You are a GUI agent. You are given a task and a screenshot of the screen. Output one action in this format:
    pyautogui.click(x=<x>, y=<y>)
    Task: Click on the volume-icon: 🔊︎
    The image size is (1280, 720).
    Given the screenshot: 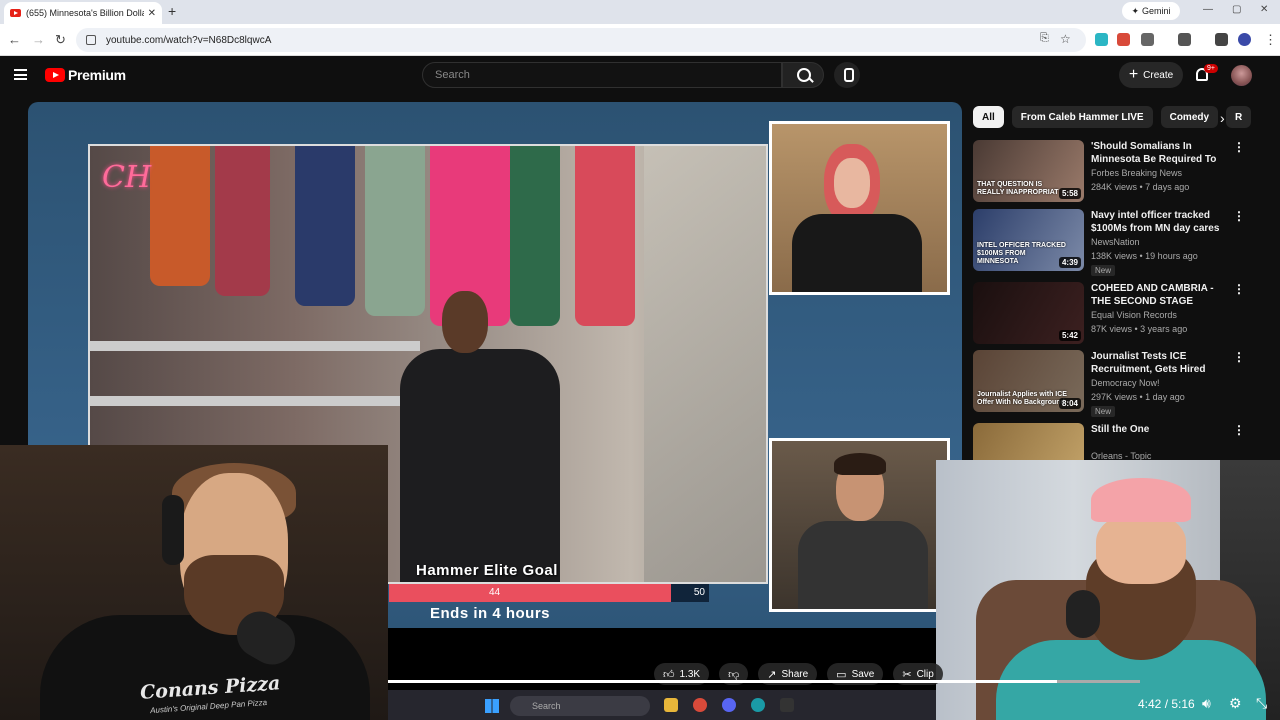 What is the action you would take?
    pyautogui.click(x=1206, y=703)
    